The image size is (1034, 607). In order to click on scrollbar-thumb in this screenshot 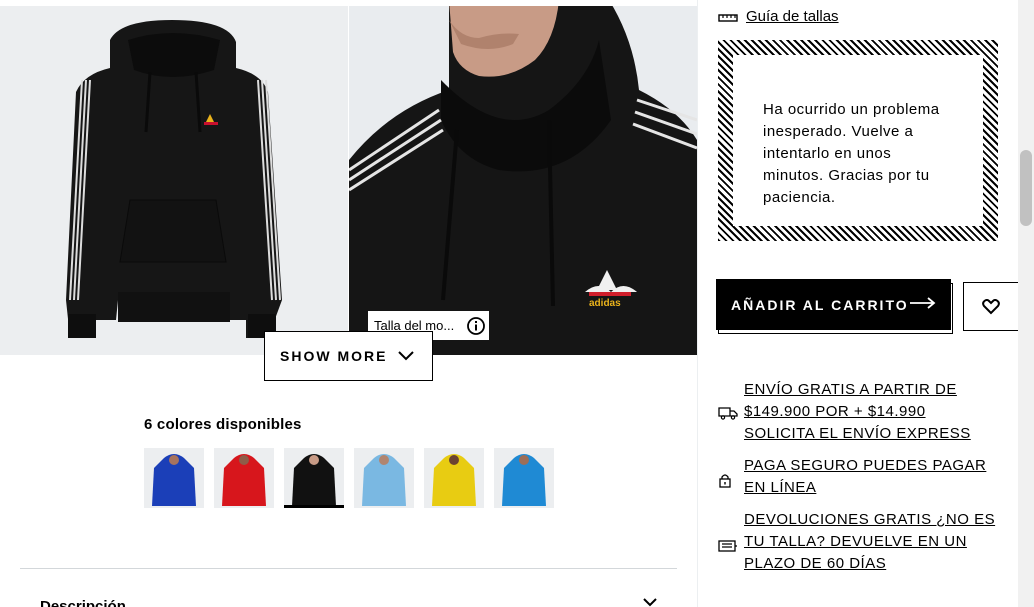, I will do `click(1026, 188)`.